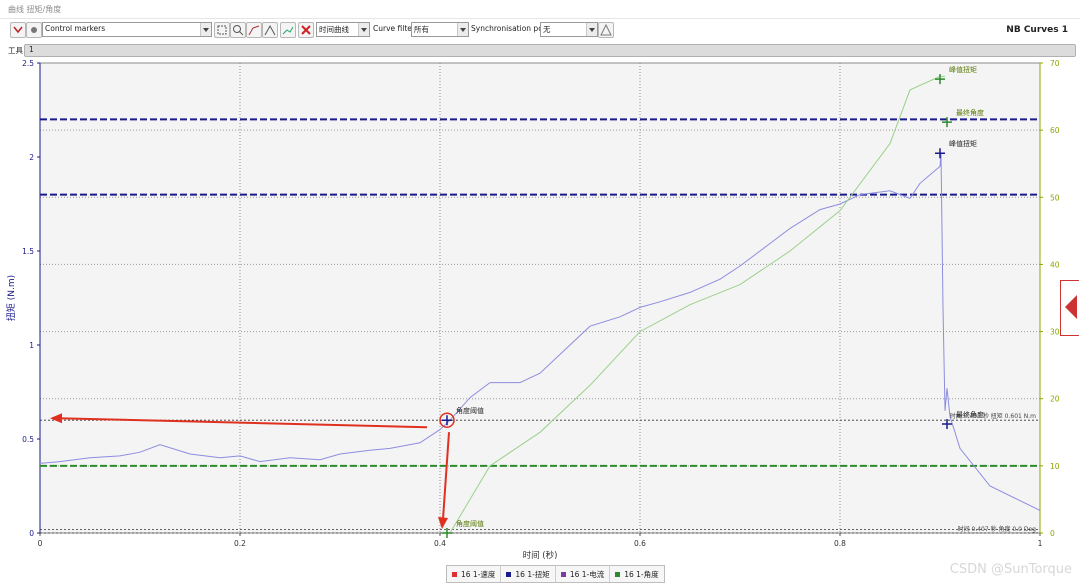 The width and height of the screenshot is (1080, 588). I want to click on zoom-fit-icon, so click(222, 30).